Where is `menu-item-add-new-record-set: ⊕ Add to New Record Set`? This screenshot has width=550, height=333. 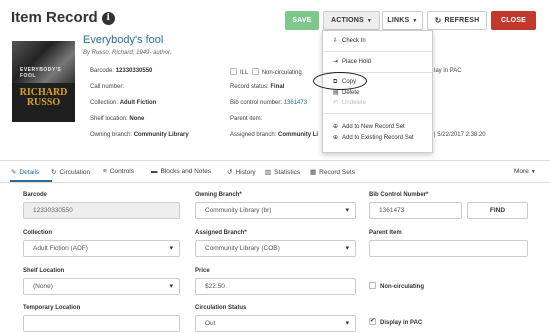 menu-item-add-new-record-set: ⊕ Add to New Record Set is located at coordinates (369, 126).